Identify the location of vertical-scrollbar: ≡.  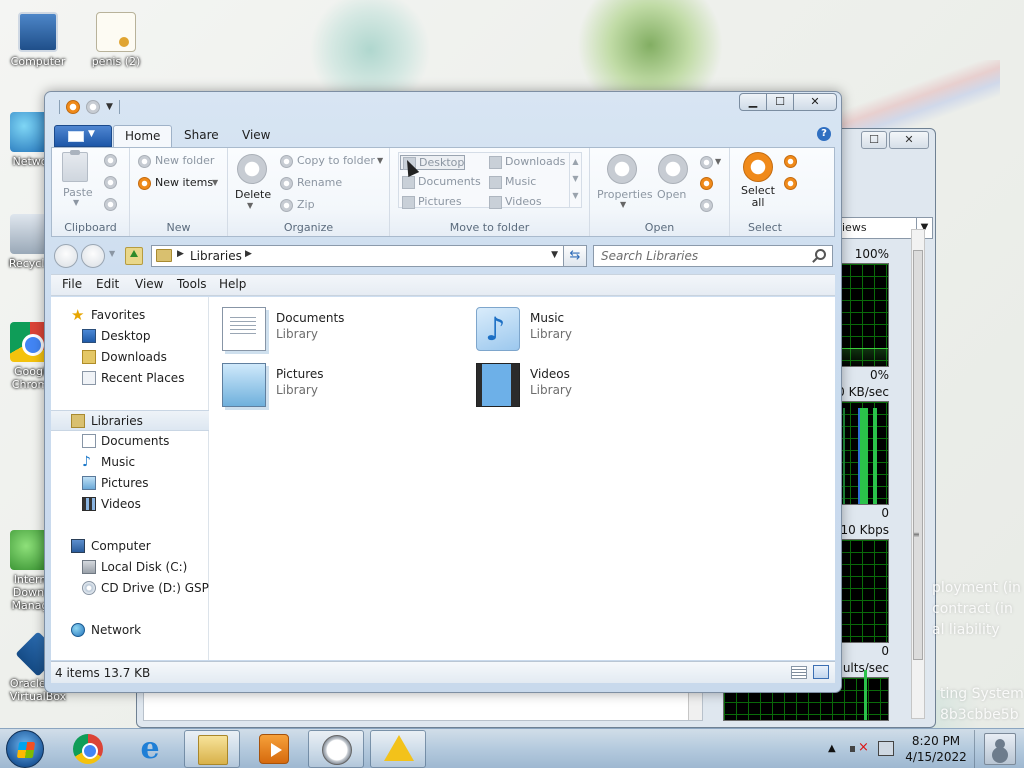
(918, 474).